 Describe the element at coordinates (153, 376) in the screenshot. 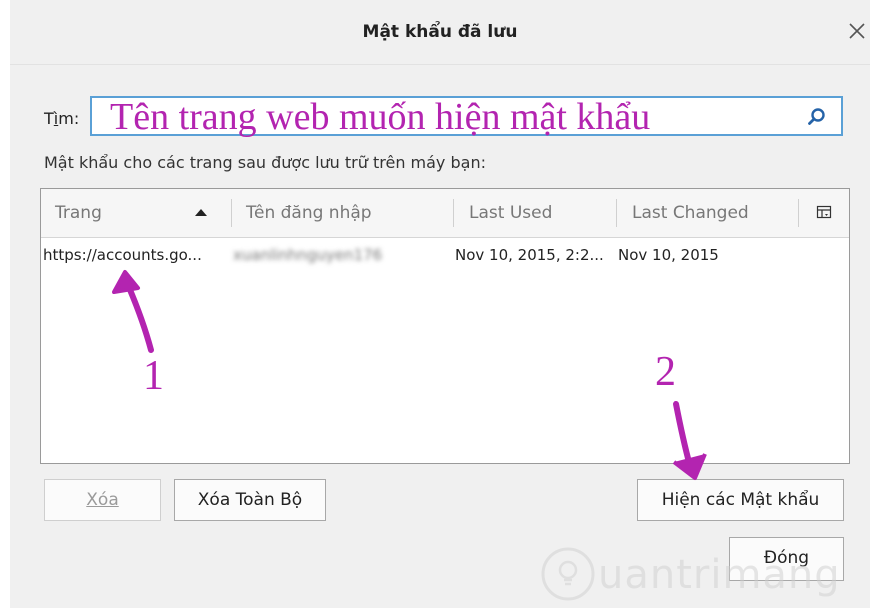

I see `annotation-number-1: 1` at that location.